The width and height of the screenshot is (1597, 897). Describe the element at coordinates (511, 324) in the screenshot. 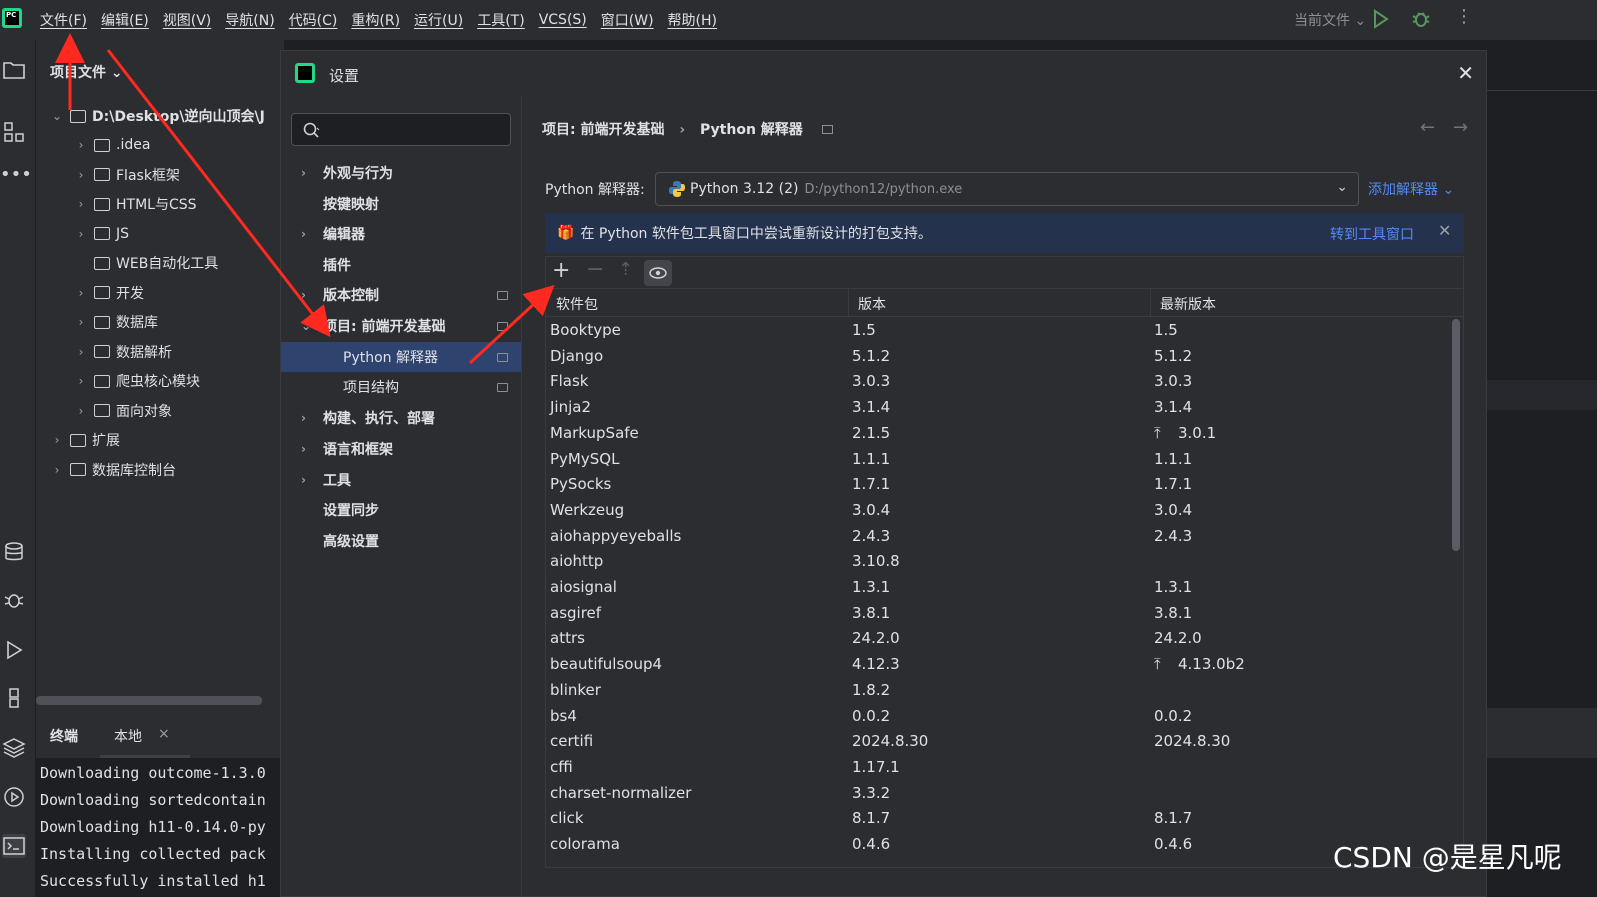

I see `annotation-arrow-to-packages` at that location.